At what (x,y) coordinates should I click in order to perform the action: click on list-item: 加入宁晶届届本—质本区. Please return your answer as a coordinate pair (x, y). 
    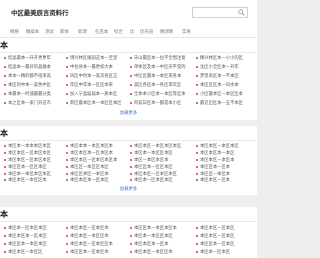
    Looking at the image, I should click on (95, 94).